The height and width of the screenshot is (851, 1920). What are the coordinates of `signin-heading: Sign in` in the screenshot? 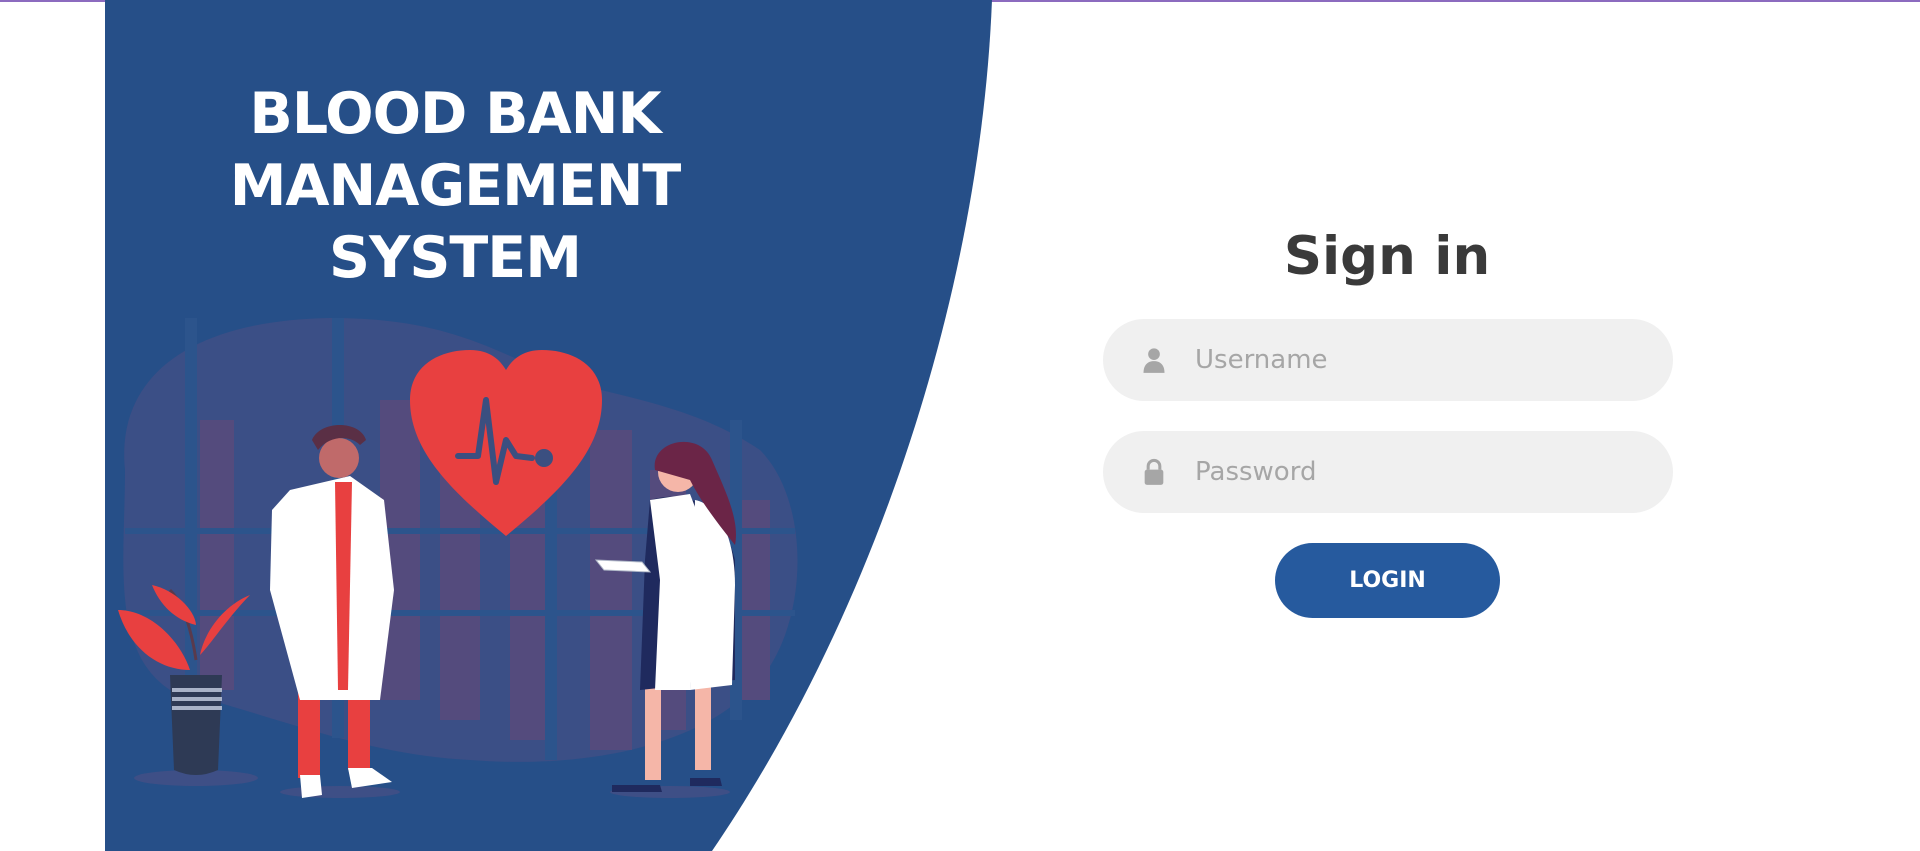 It's located at (1387, 256).